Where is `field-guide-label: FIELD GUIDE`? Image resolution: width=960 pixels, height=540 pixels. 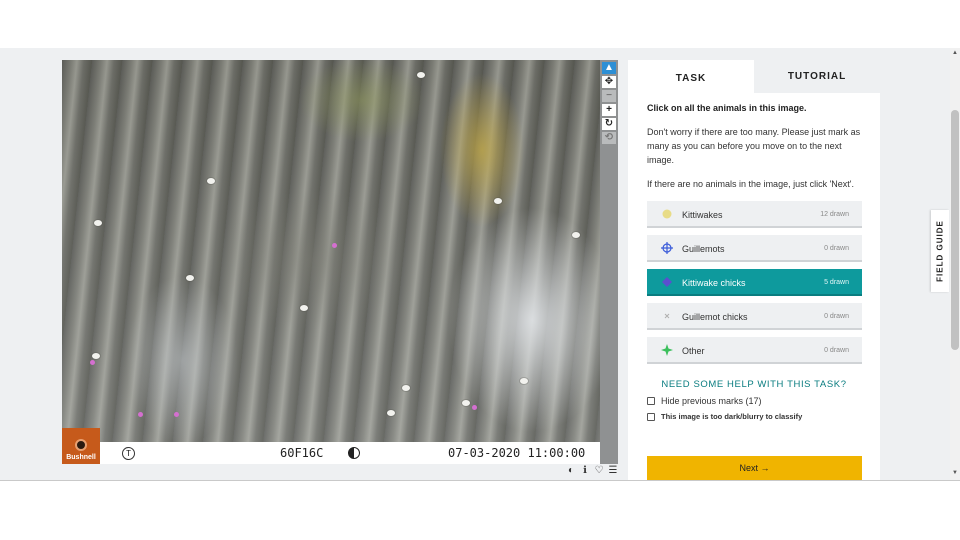 field-guide-label: FIELD GUIDE is located at coordinates (940, 251).